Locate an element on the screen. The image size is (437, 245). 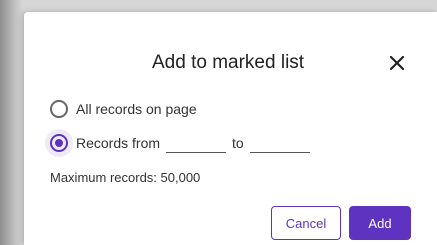
radio-all-records is located at coordinates (59, 109).